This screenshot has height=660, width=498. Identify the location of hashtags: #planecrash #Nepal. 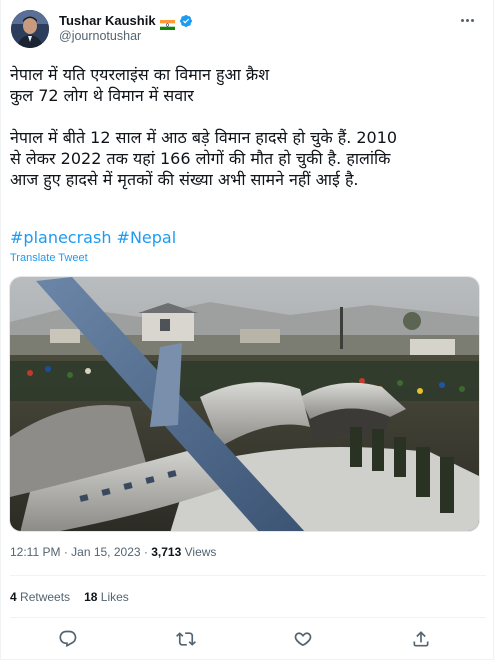
(93, 237).